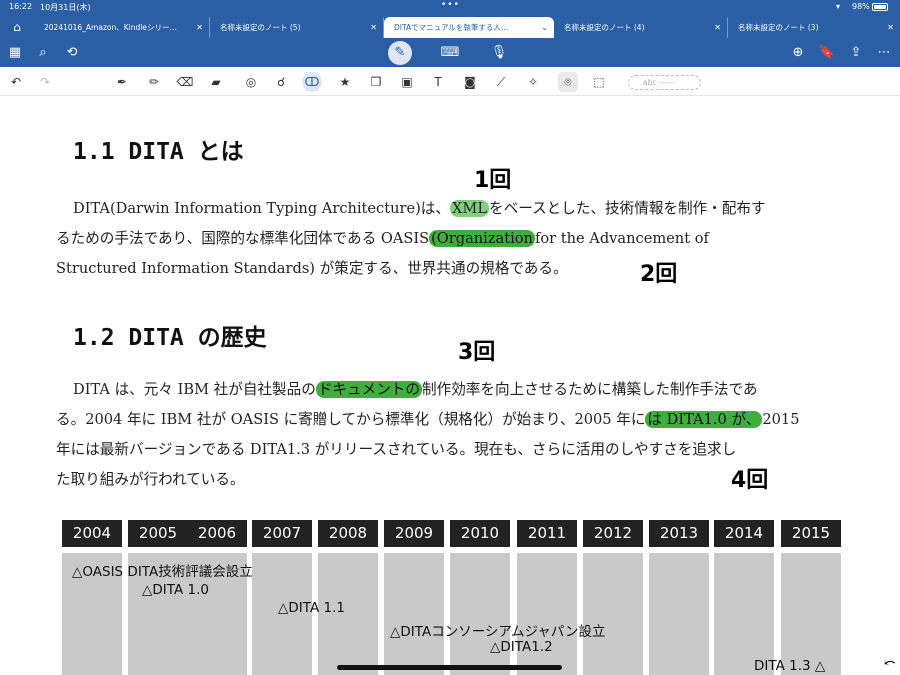 Image resolution: width=900 pixels, height=675 pixels. Describe the element at coordinates (185, 82) in the screenshot. I see `eraser-icon: ⌫` at that location.